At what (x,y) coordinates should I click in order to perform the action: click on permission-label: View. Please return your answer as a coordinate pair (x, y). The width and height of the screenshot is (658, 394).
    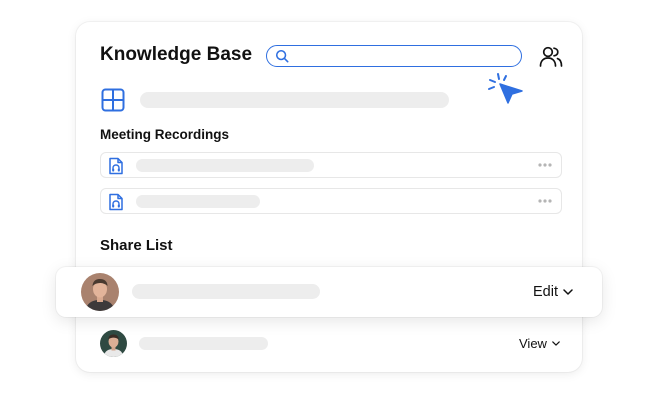
    Looking at the image, I should click on (533, 343).